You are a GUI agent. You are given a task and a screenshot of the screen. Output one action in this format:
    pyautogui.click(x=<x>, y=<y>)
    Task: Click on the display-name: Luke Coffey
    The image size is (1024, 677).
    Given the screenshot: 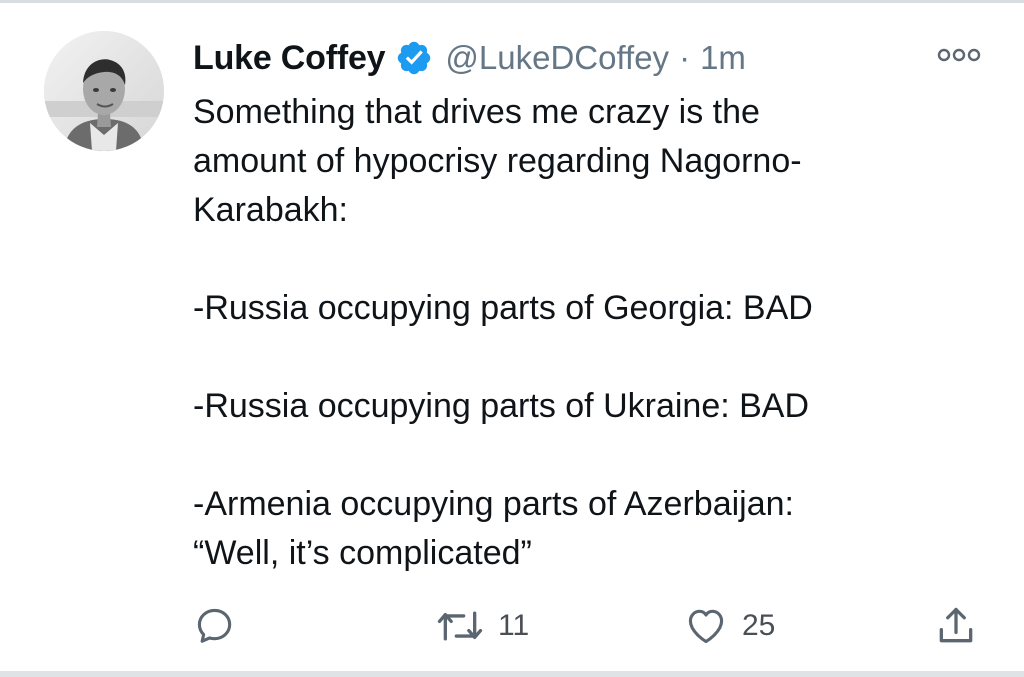 What is the action you would take?
    pyautogui.click(x=289, y=58)
    